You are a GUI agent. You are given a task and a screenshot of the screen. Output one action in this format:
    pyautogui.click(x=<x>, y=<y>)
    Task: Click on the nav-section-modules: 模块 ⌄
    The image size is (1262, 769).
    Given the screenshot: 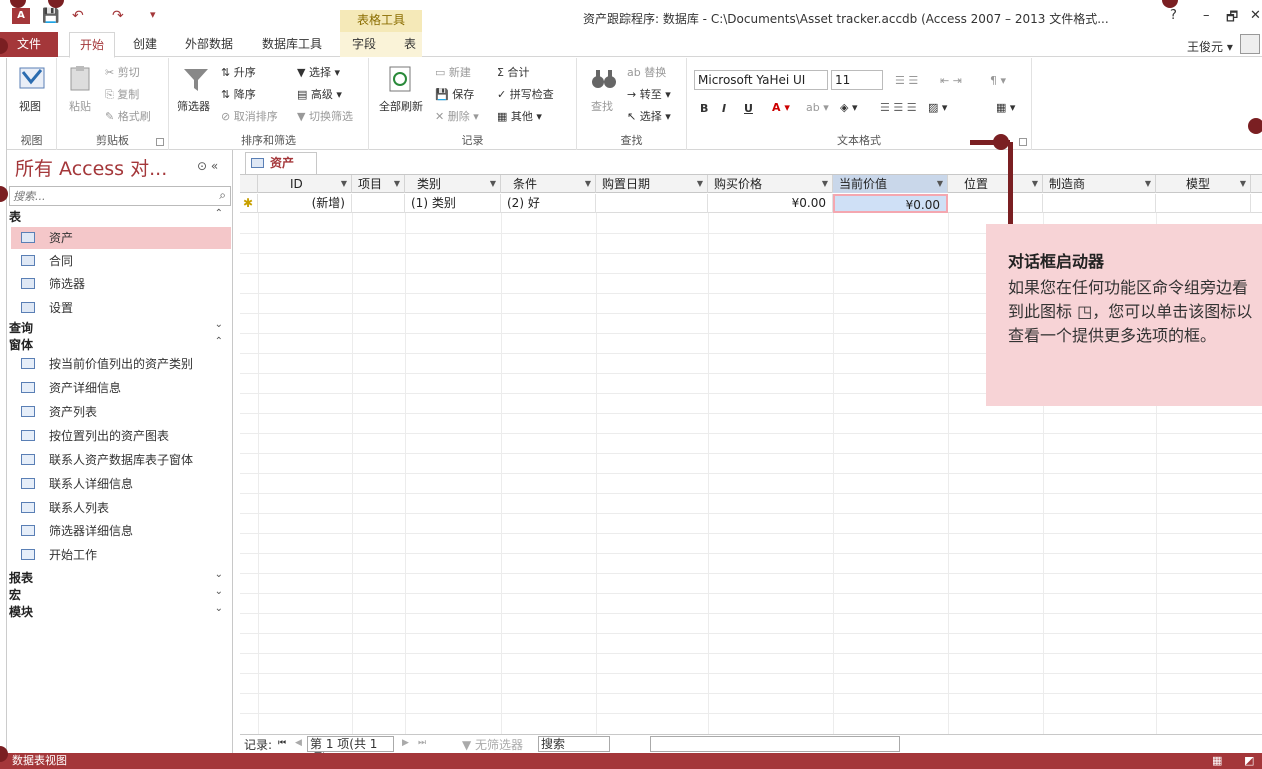 What is the action you would take?
    pyautogui.click(x=120, y=611)
    